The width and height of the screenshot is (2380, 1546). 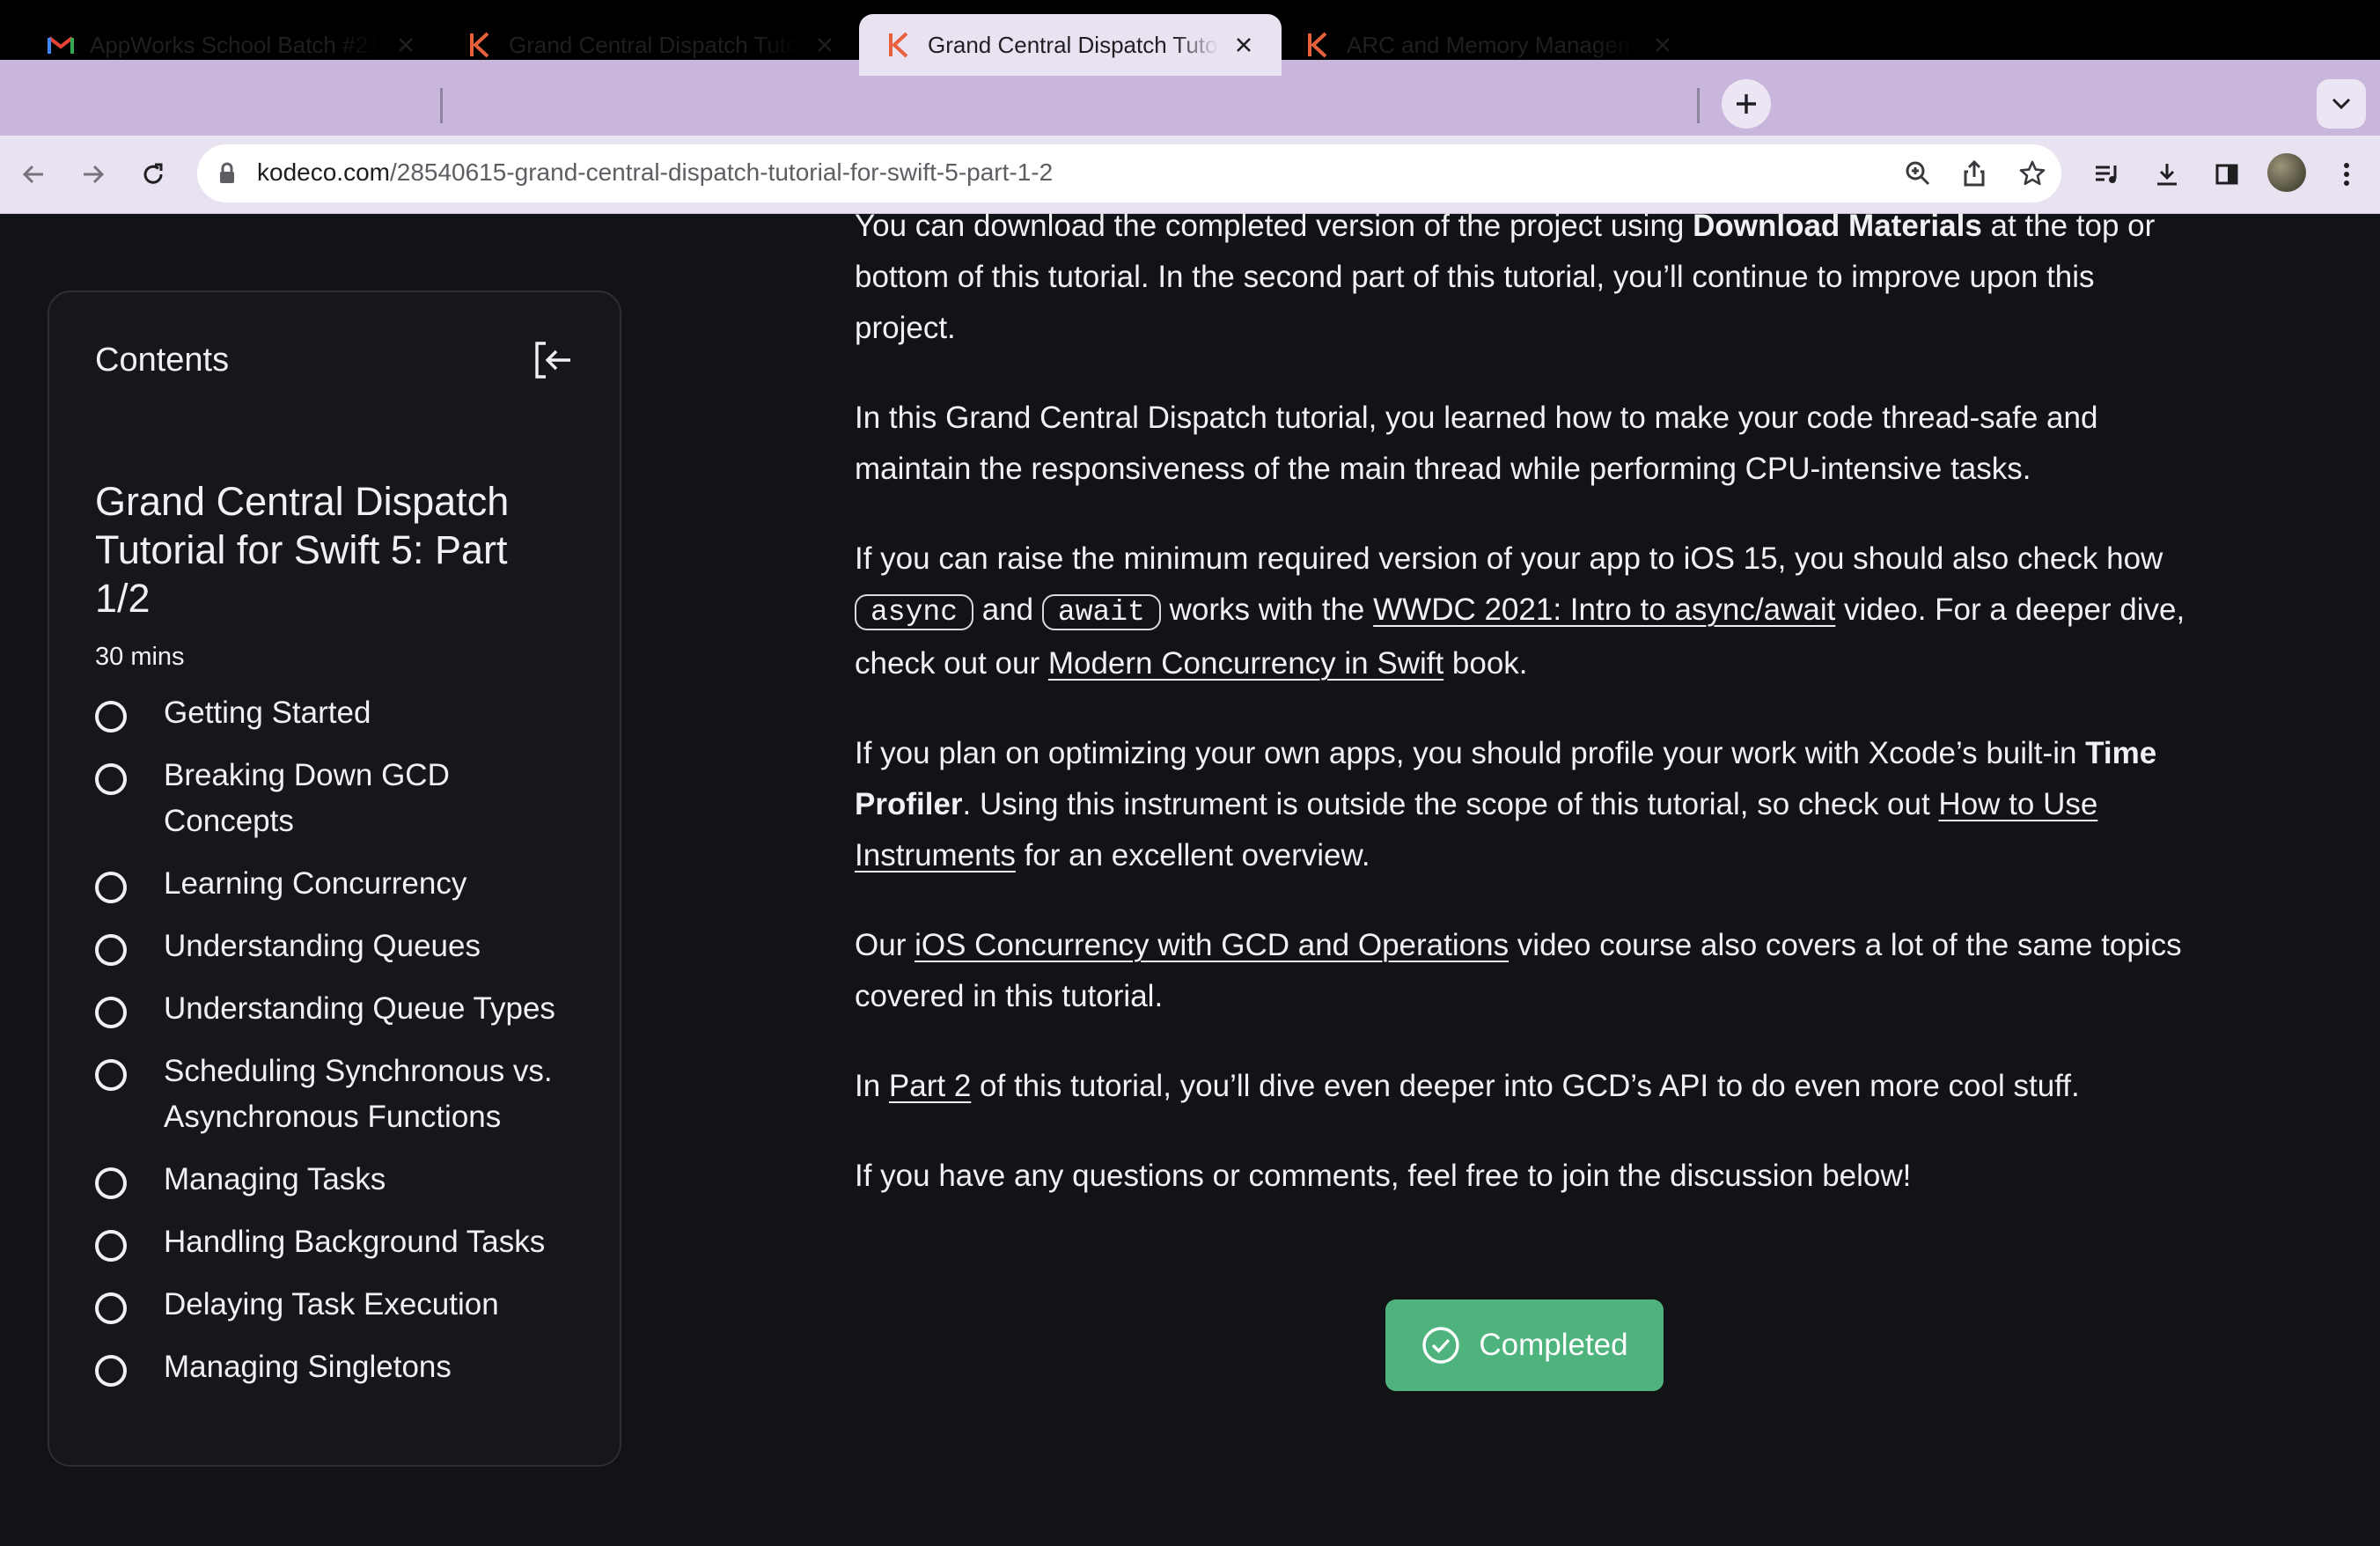 I want to click on toc-item: Getting Started, so click(x=341, y=716).